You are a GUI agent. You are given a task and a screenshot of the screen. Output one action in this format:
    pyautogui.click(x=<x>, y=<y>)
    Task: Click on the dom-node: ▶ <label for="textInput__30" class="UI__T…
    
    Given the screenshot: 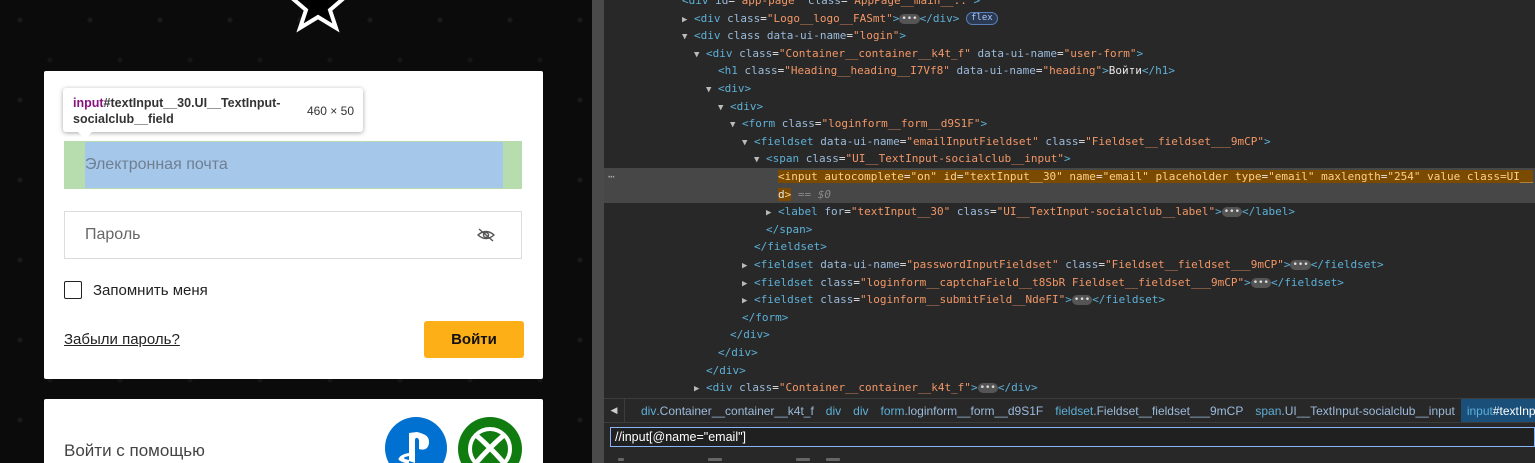 What is the action you would take?
    pyautogui.click(x=1069, y=212)
    